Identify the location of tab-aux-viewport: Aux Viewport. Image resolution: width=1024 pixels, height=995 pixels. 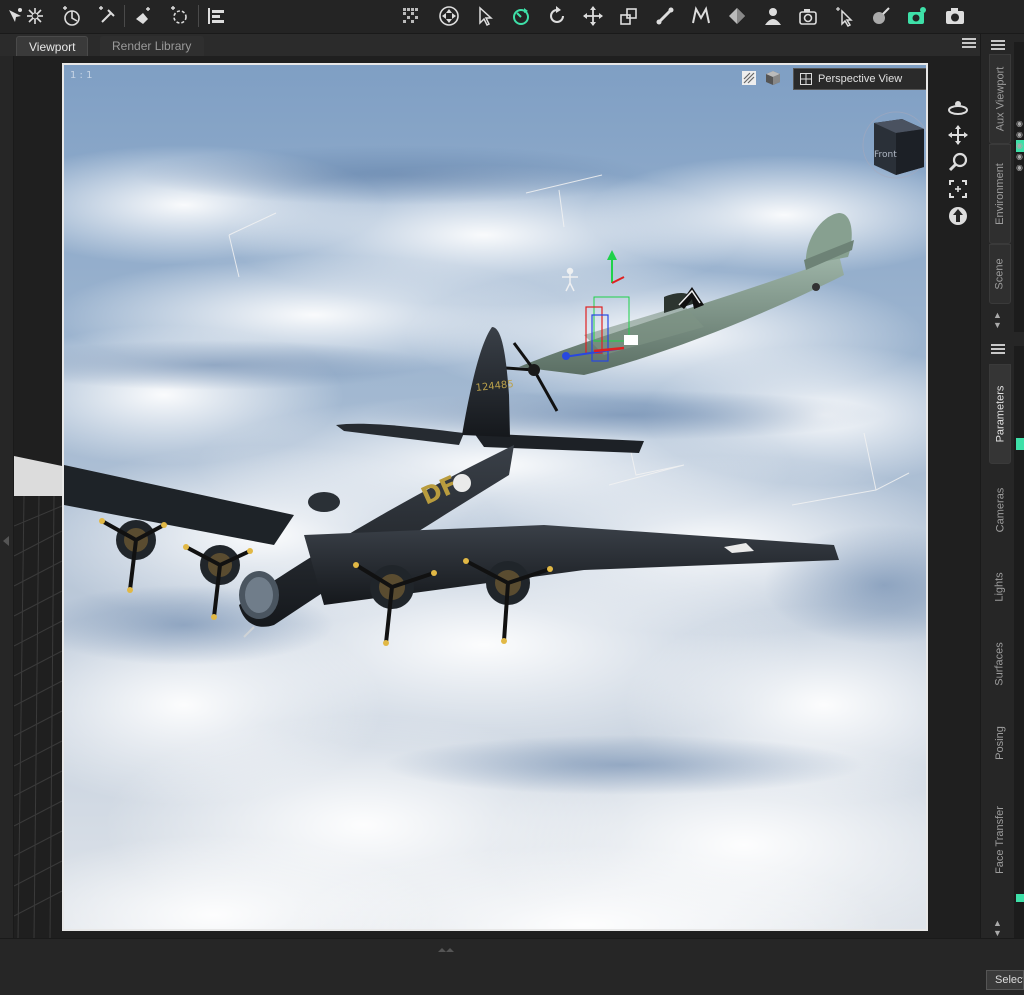
(1000, 99).